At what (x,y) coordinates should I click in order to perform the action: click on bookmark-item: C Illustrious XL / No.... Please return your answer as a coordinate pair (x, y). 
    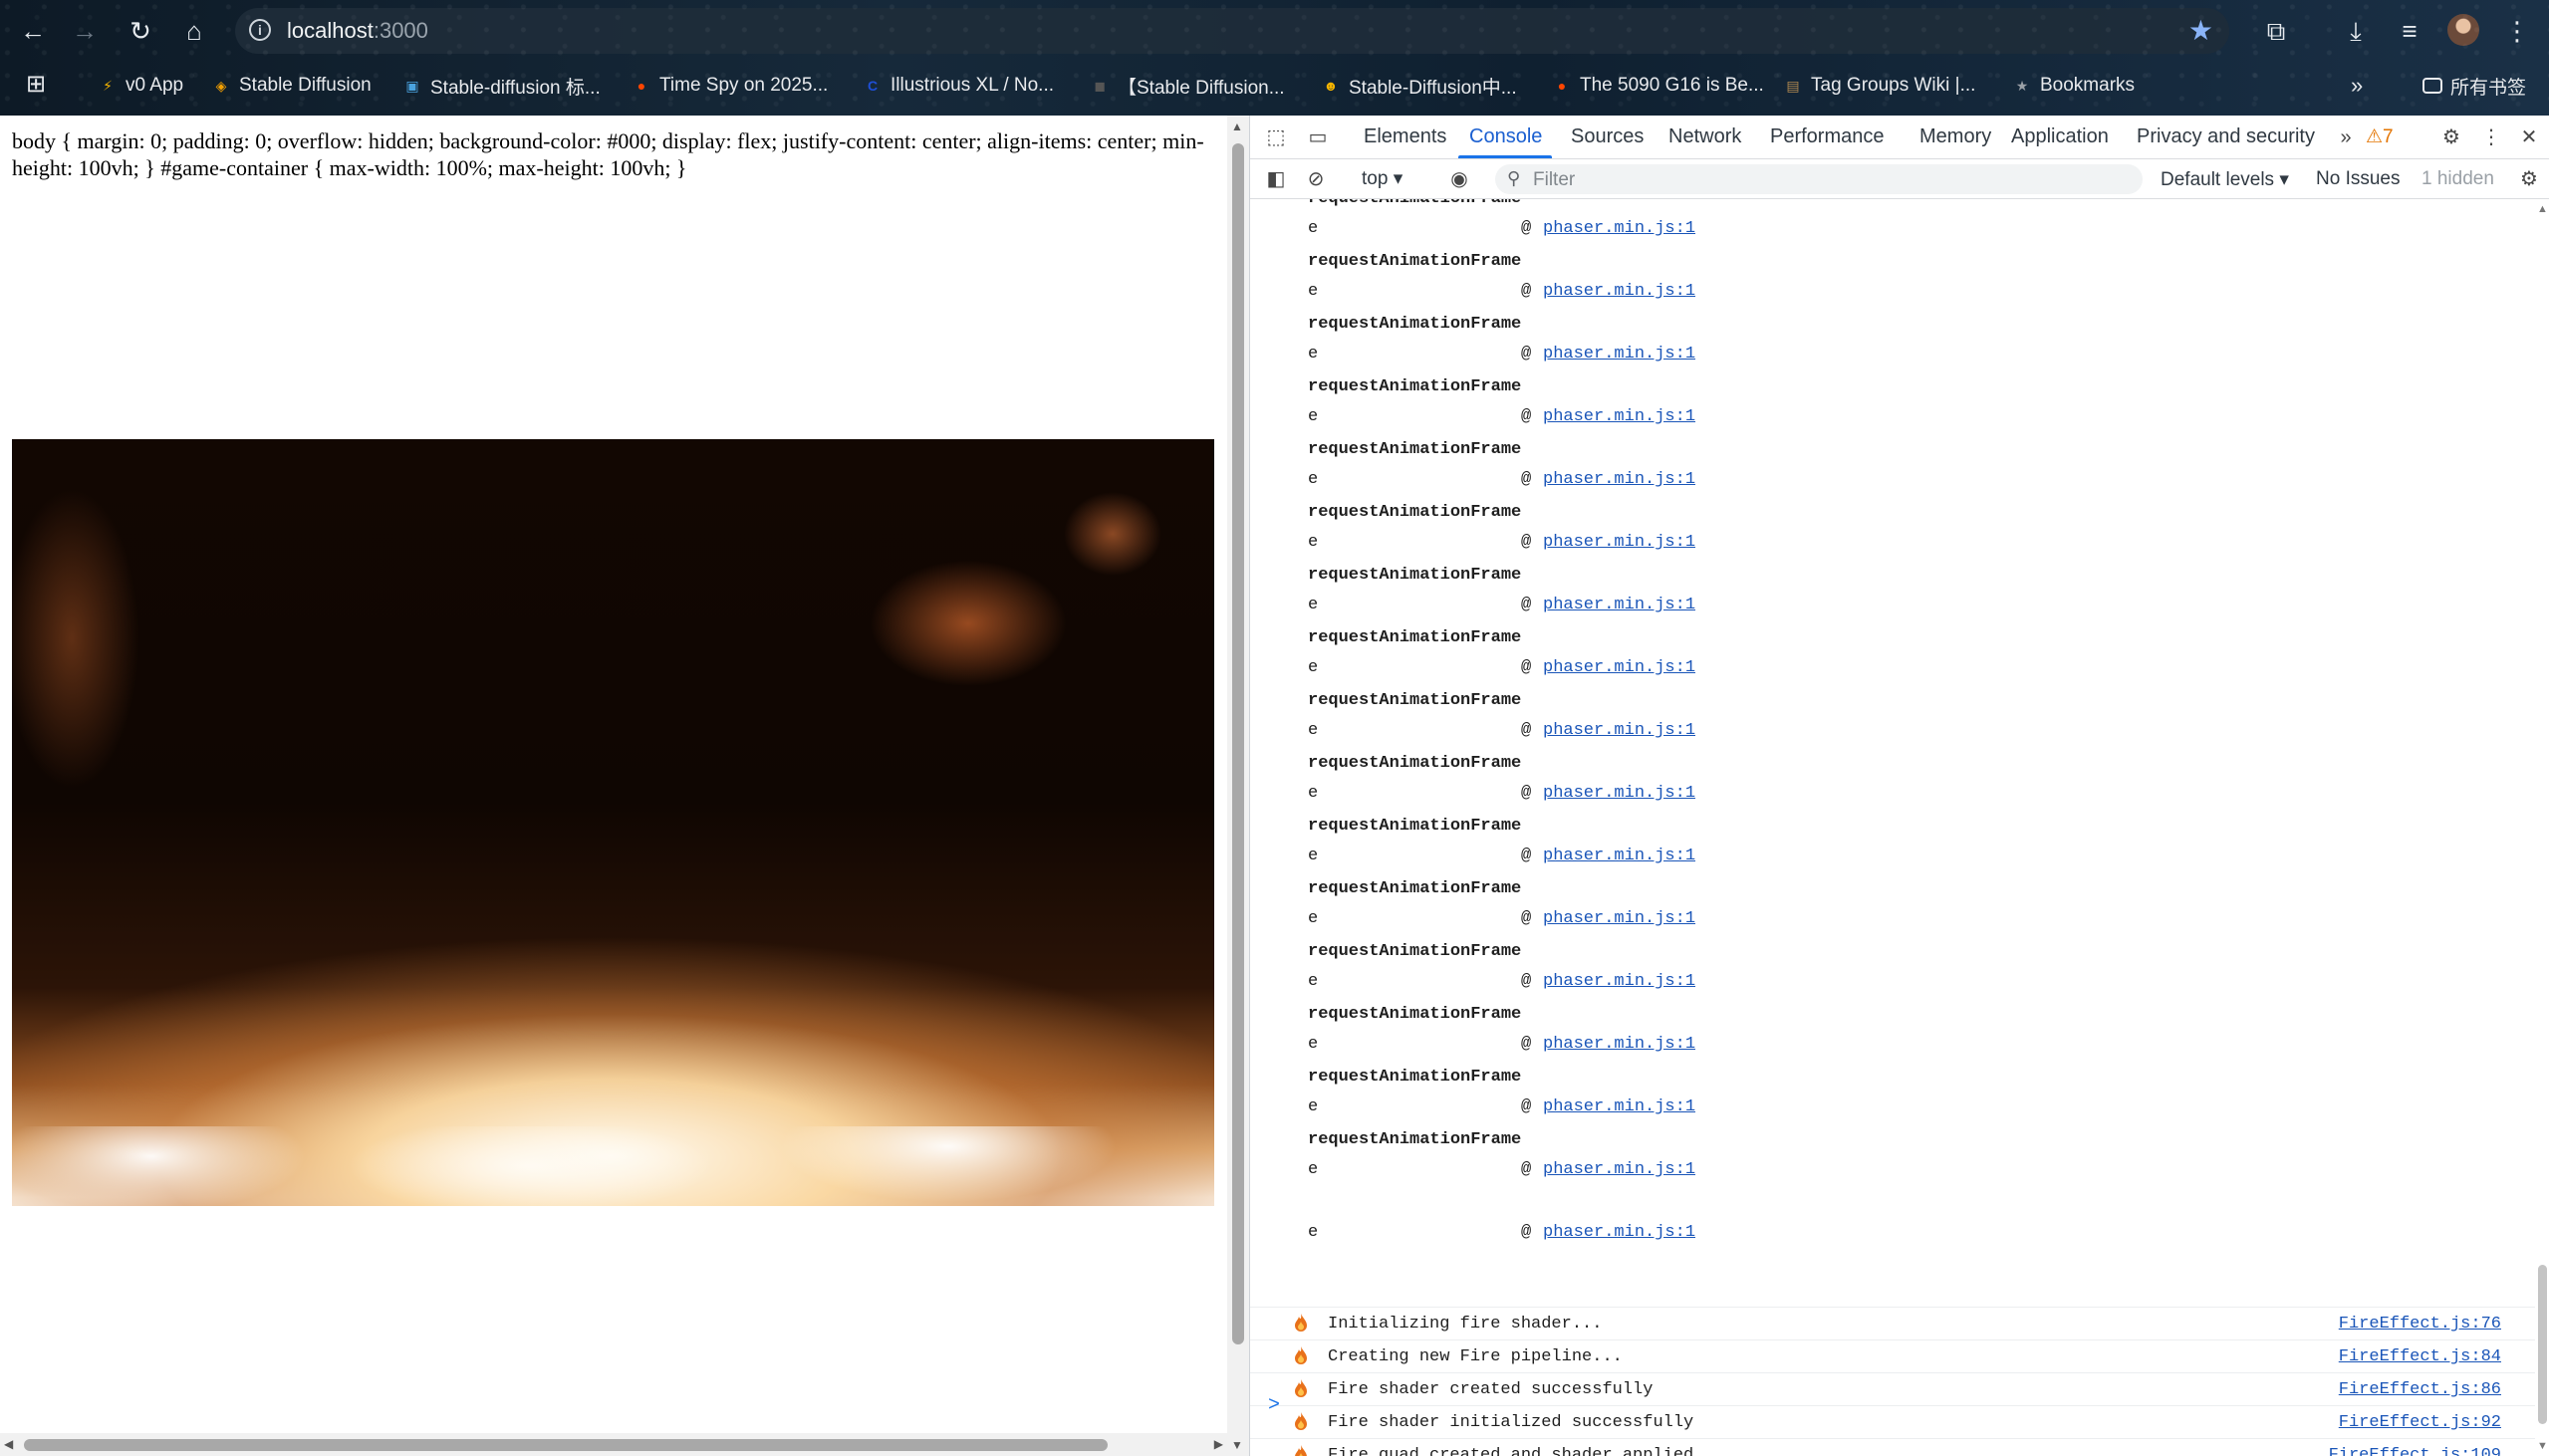
    Looking at the image, I should click on (959, 86).